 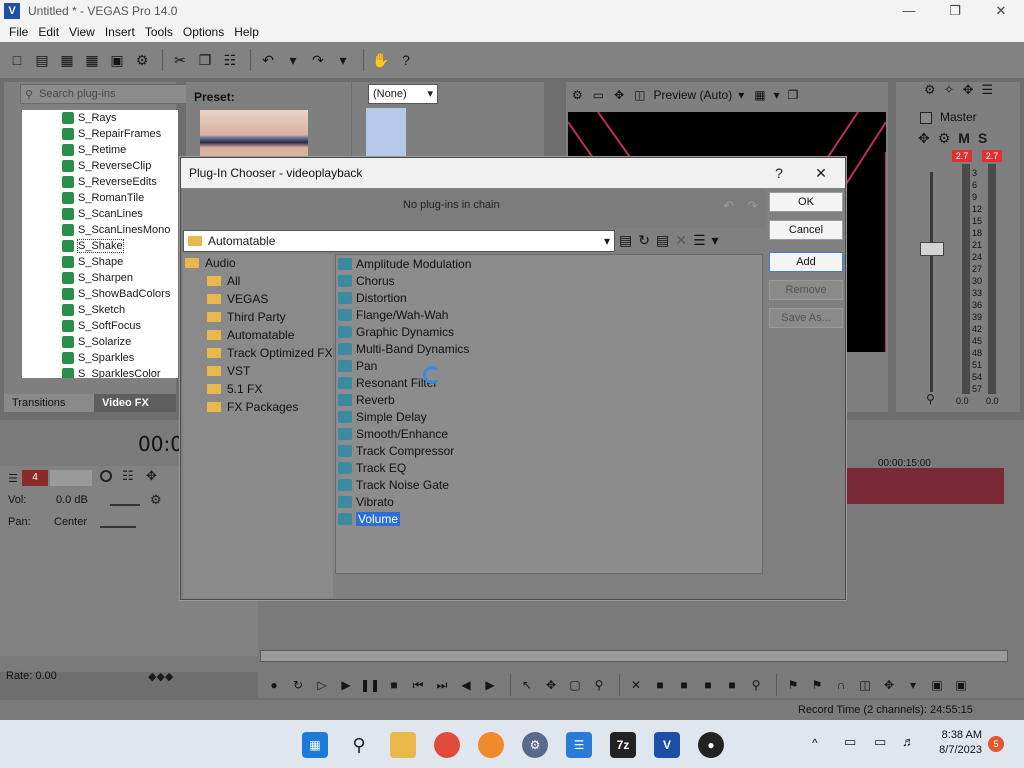 I want to click on render-icon: ▣, so click(x=117, y=60).